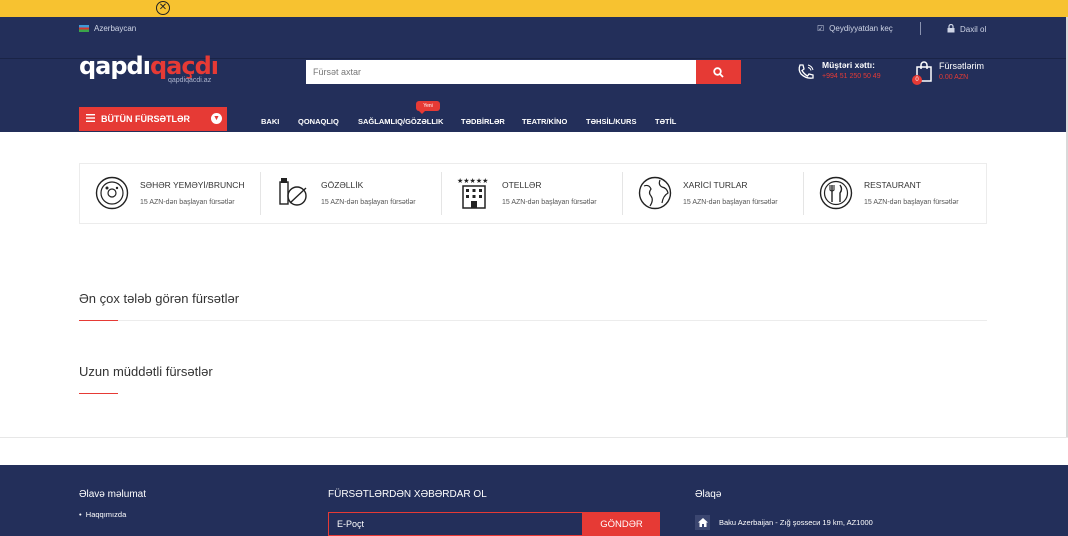 This screenshot has width=1068, height=536. What do you see at coordinates (337, 72) in the screenshot?
I see `search-placeholder: Fürsət axtar` at bounding box center [337, 72].